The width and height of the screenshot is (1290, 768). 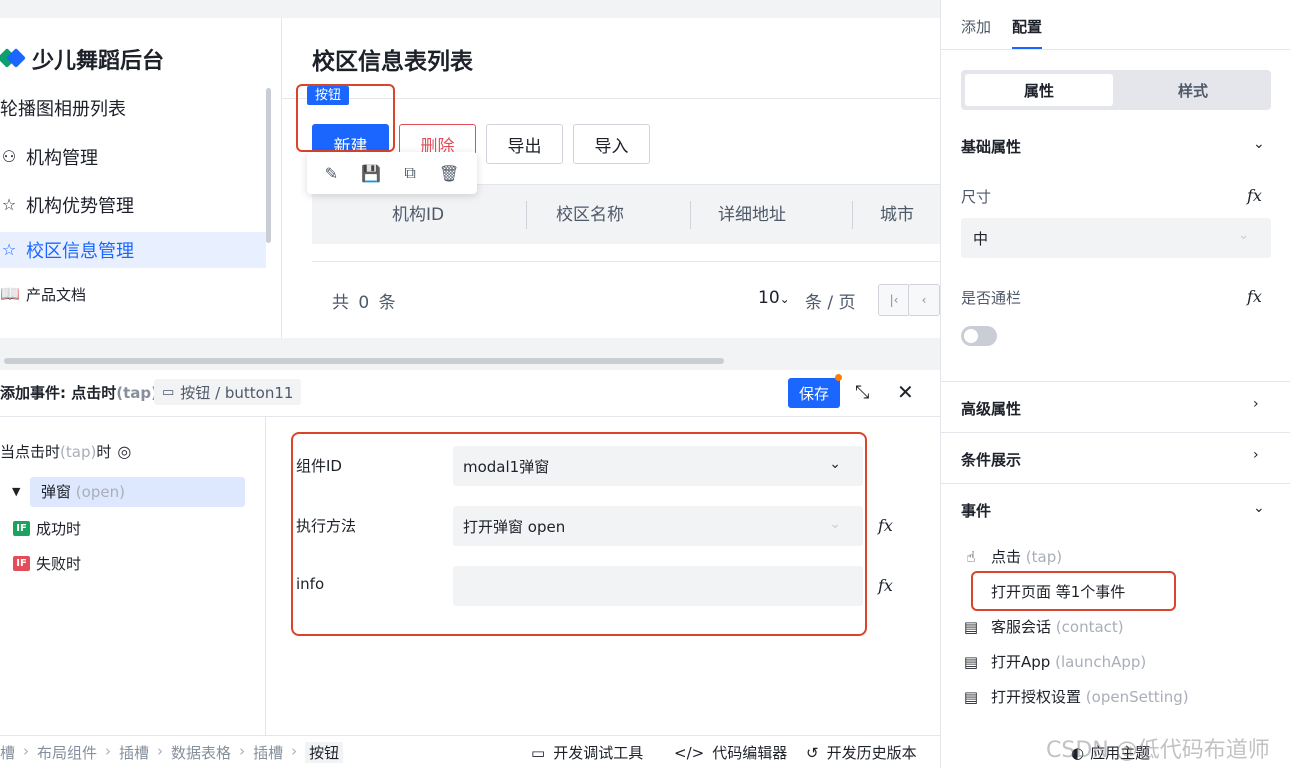 I want to click on user-icon: ⚇, so click(x=9, y=156).